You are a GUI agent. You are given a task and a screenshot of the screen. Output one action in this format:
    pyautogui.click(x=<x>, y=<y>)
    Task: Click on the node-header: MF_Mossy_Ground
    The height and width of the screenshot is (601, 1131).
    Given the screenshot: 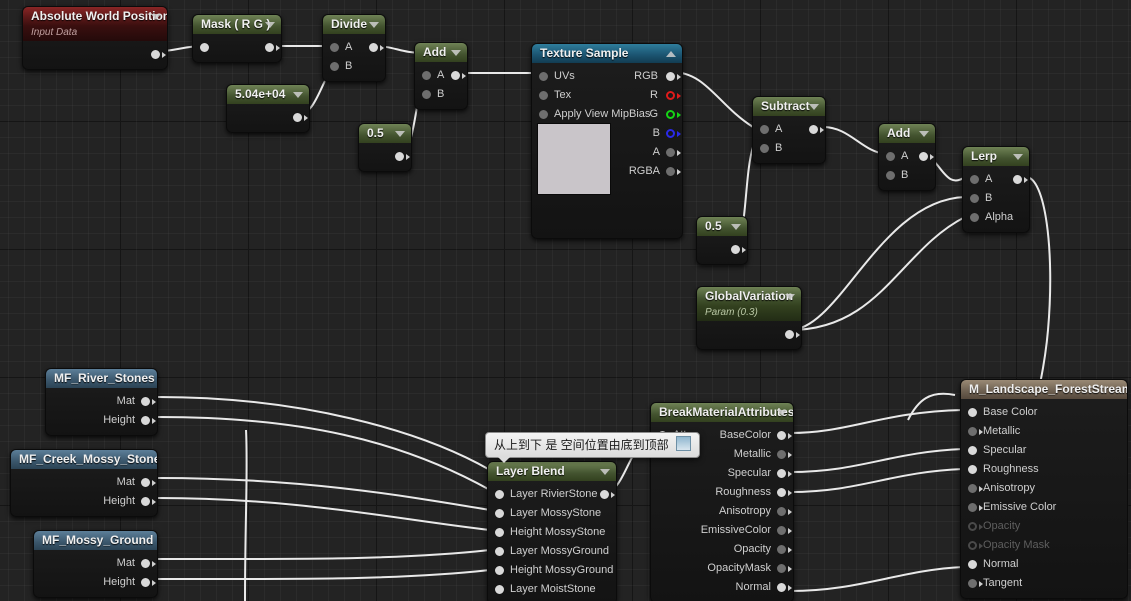 What is the action you would take?
    pyautogui.click(x=95, y=540)
    